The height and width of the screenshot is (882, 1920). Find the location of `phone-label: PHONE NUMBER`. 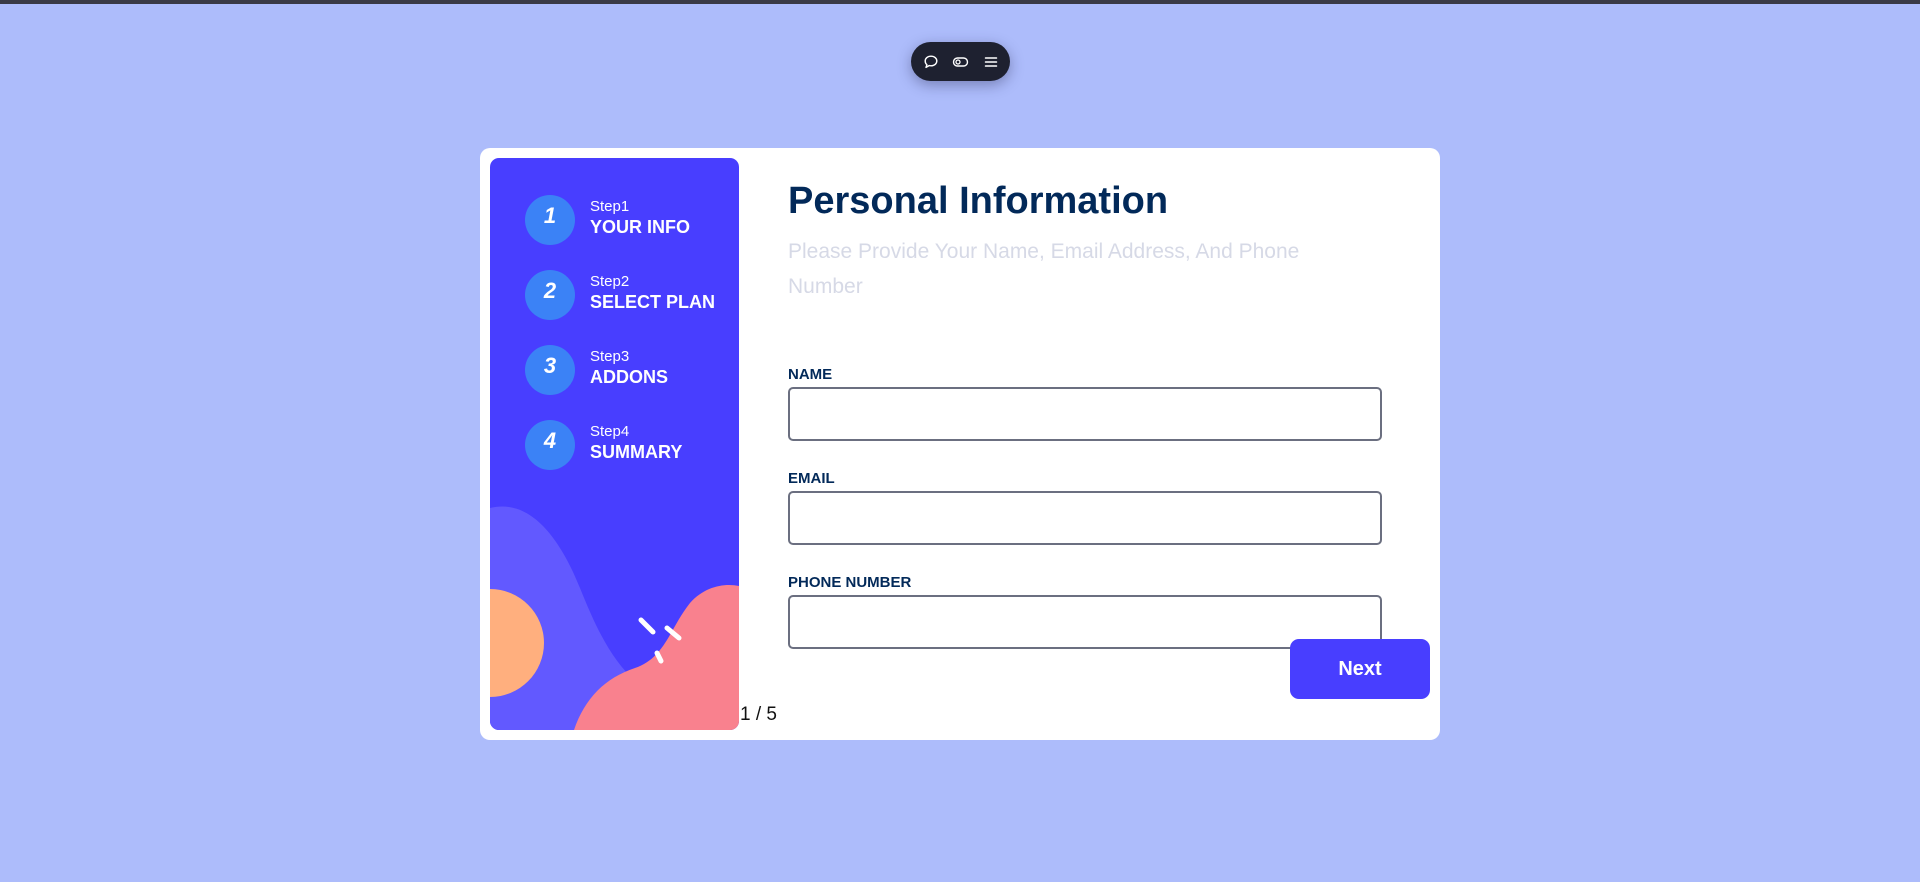

phone-label: PHONE NUMBER is located at coordinates (850, 582).